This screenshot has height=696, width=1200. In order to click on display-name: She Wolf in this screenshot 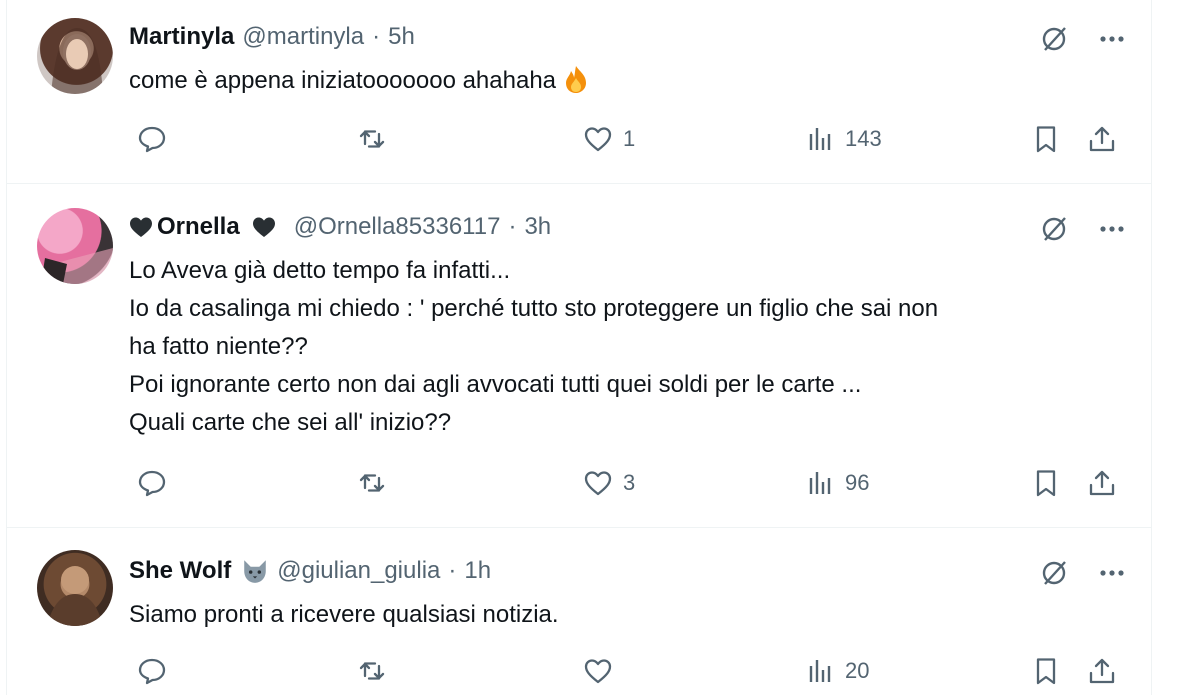, I will do `click(199, 571)`.